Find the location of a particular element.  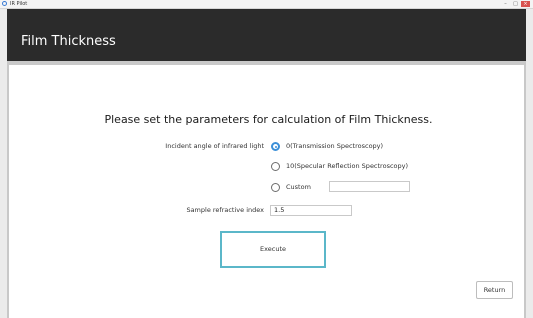

incident-angle-label: Incident angle of infrared light is located at coordinates (214, 146).